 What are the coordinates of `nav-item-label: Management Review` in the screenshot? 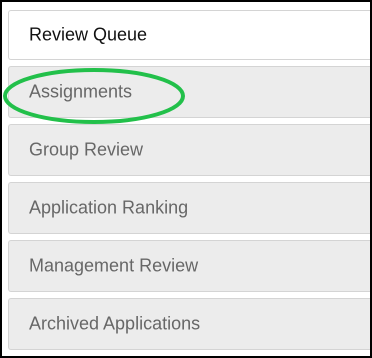 It's located at (114, 265).